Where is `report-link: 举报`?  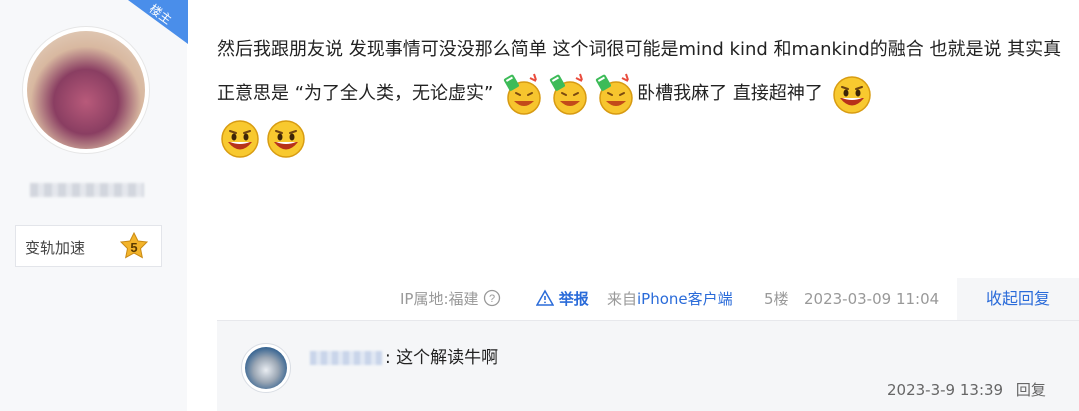
report-link: 举报 is located at coordinates (562, 299).